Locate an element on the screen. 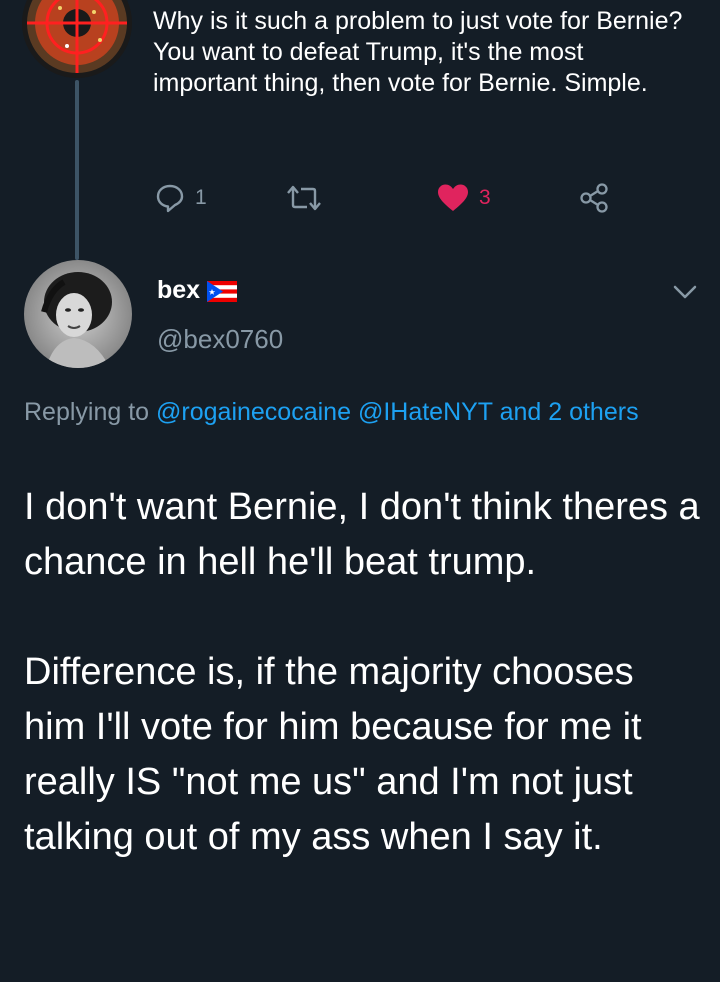  avatar-previous-author is located at coordinates (77, 39).